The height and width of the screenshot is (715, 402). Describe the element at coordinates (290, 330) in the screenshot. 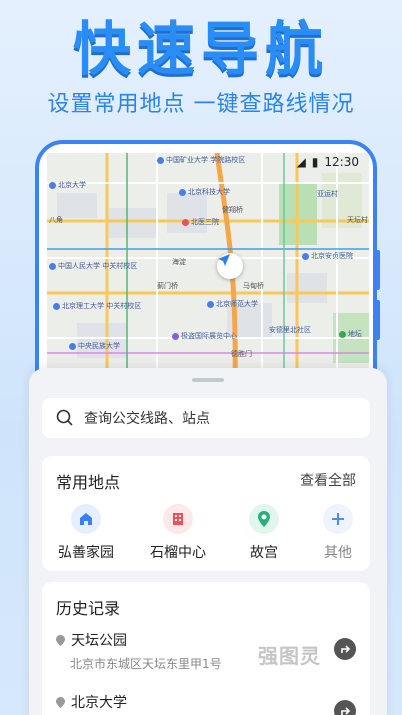

I see `map-poi: 安德里北社区` at that location.